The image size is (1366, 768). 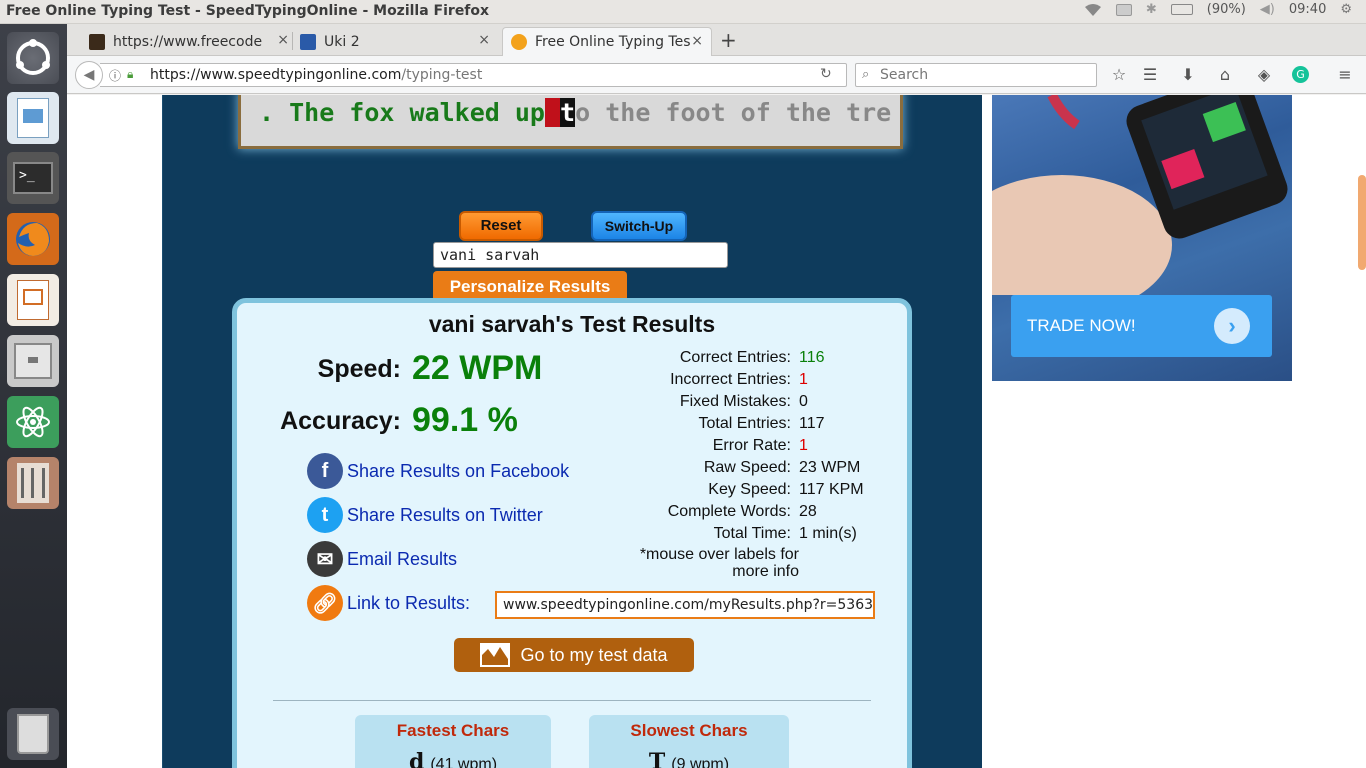 What do you see at coordinates (719, 563) in the screenshot?
I see `stats-note: *mouse over labels for more info` at bounding box center [719, 563].